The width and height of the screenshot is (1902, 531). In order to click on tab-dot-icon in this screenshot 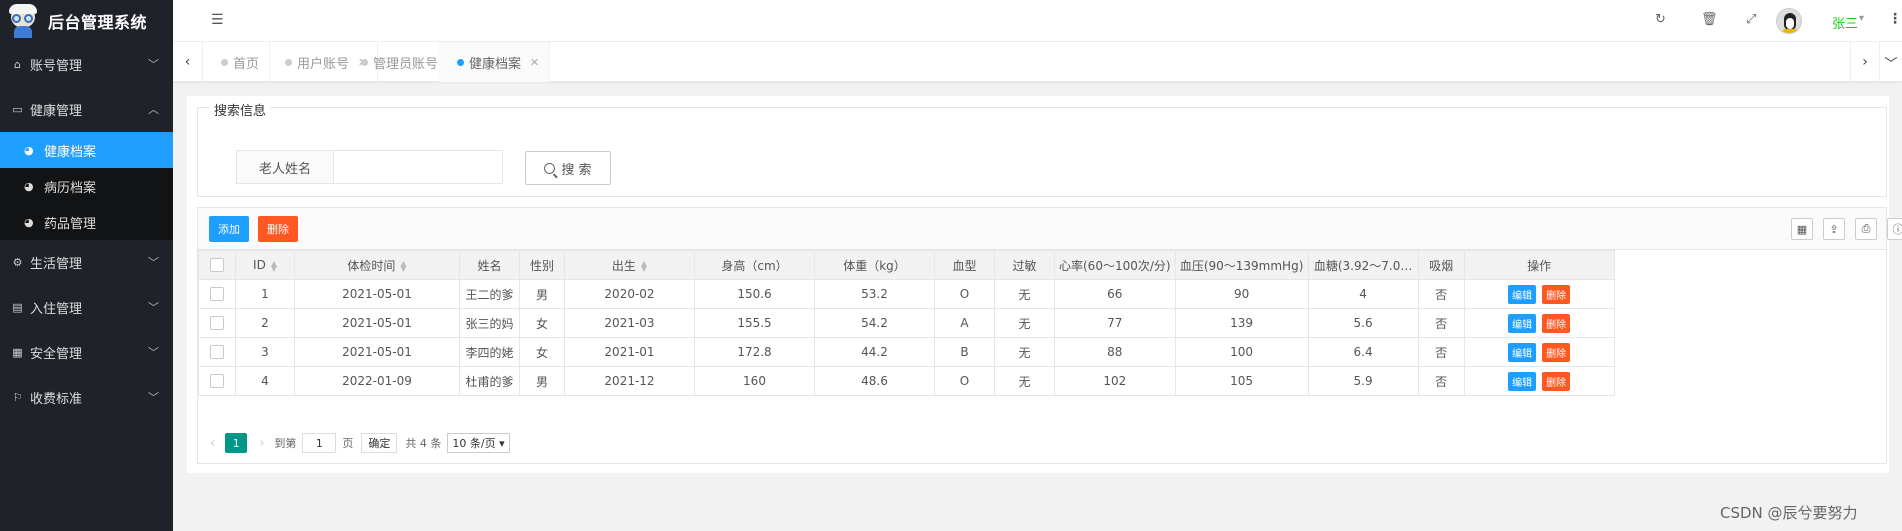, I will do `click(460, 62)`.